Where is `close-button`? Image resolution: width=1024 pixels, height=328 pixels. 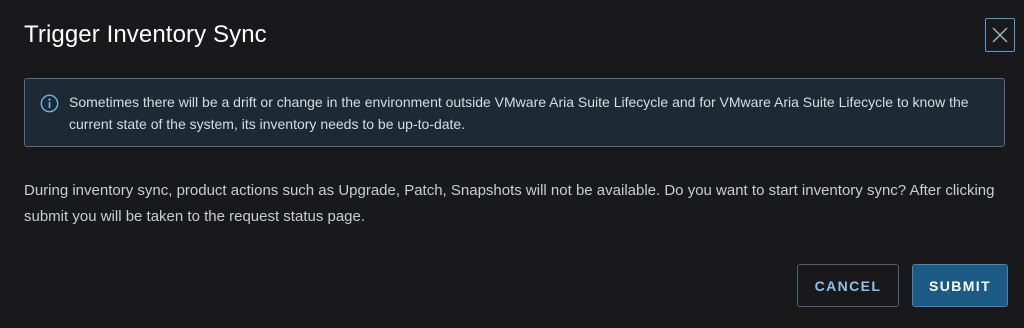 close-button is located at coordinates (1000, 35).